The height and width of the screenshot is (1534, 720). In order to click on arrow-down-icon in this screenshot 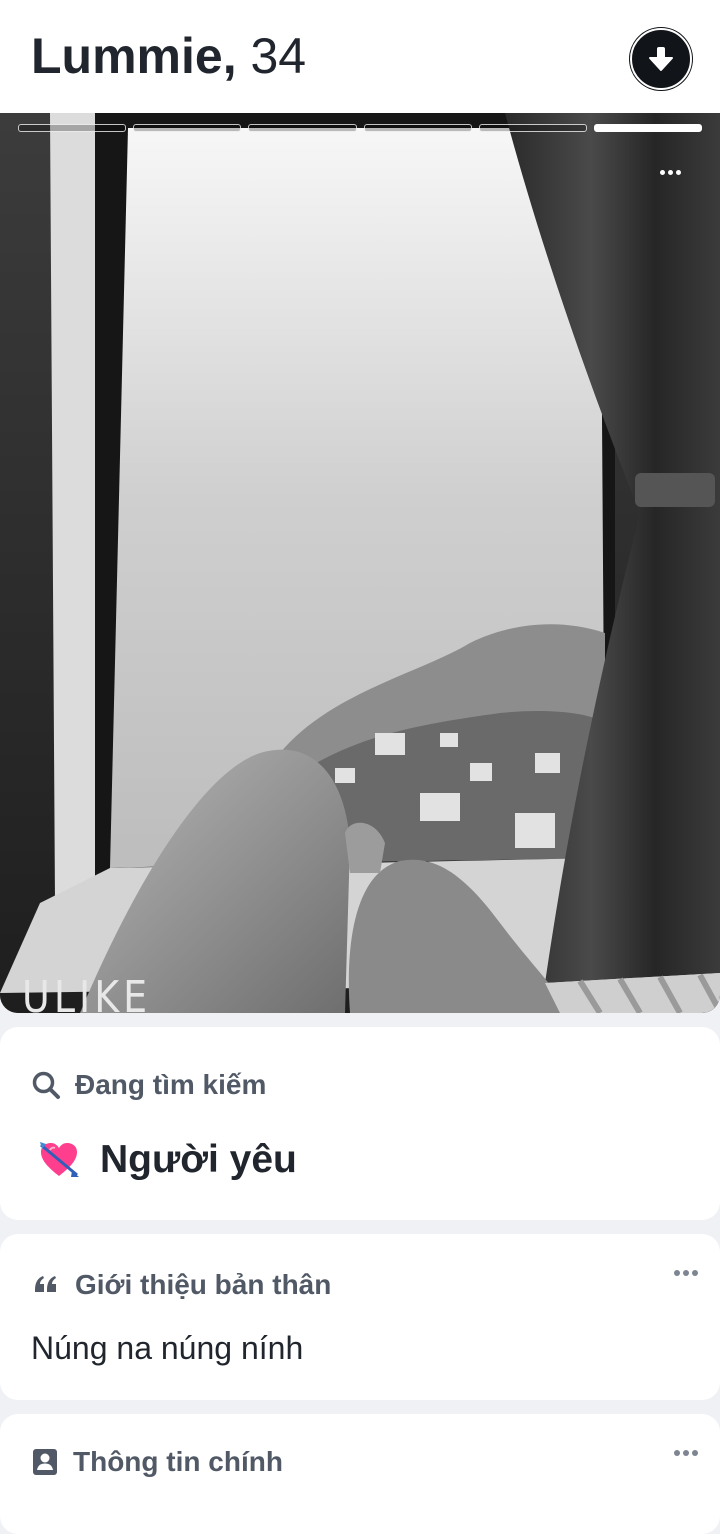, I will do `click(661, 59)`.